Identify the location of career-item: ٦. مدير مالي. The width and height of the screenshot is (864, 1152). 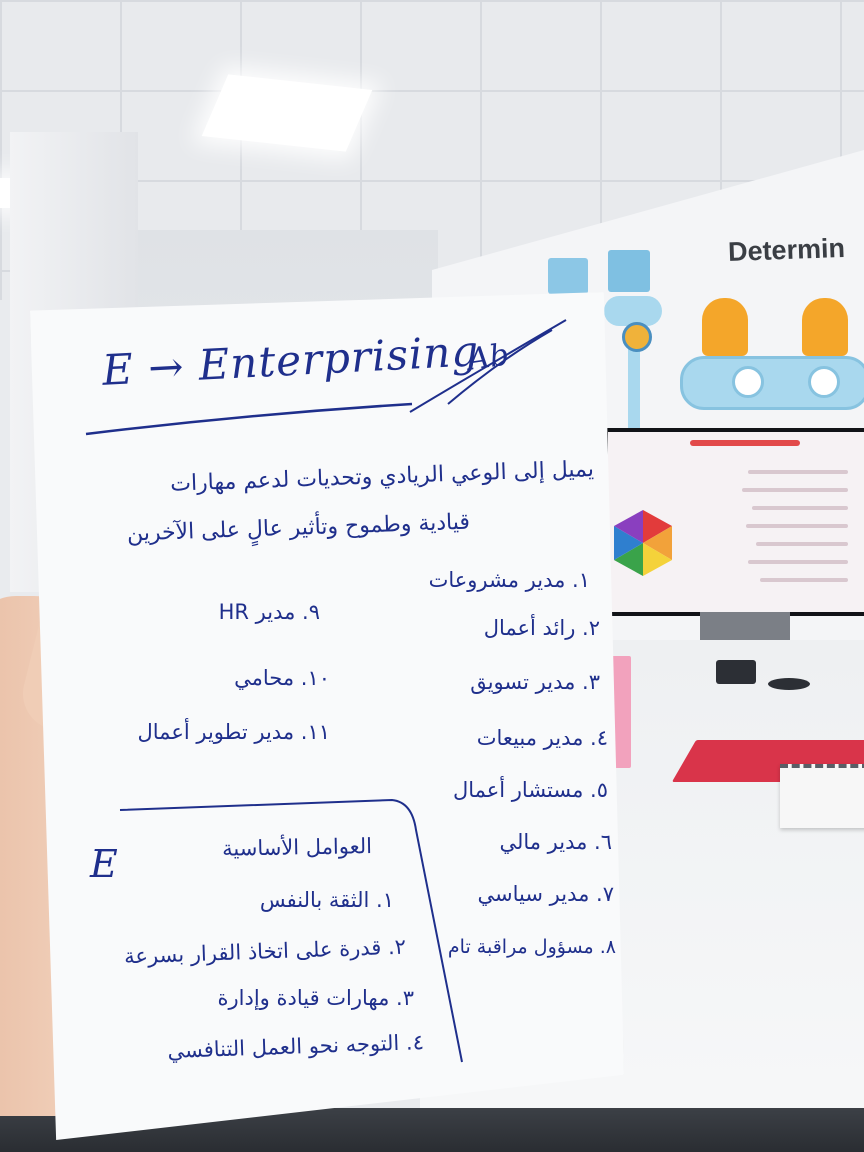
(555, 842).